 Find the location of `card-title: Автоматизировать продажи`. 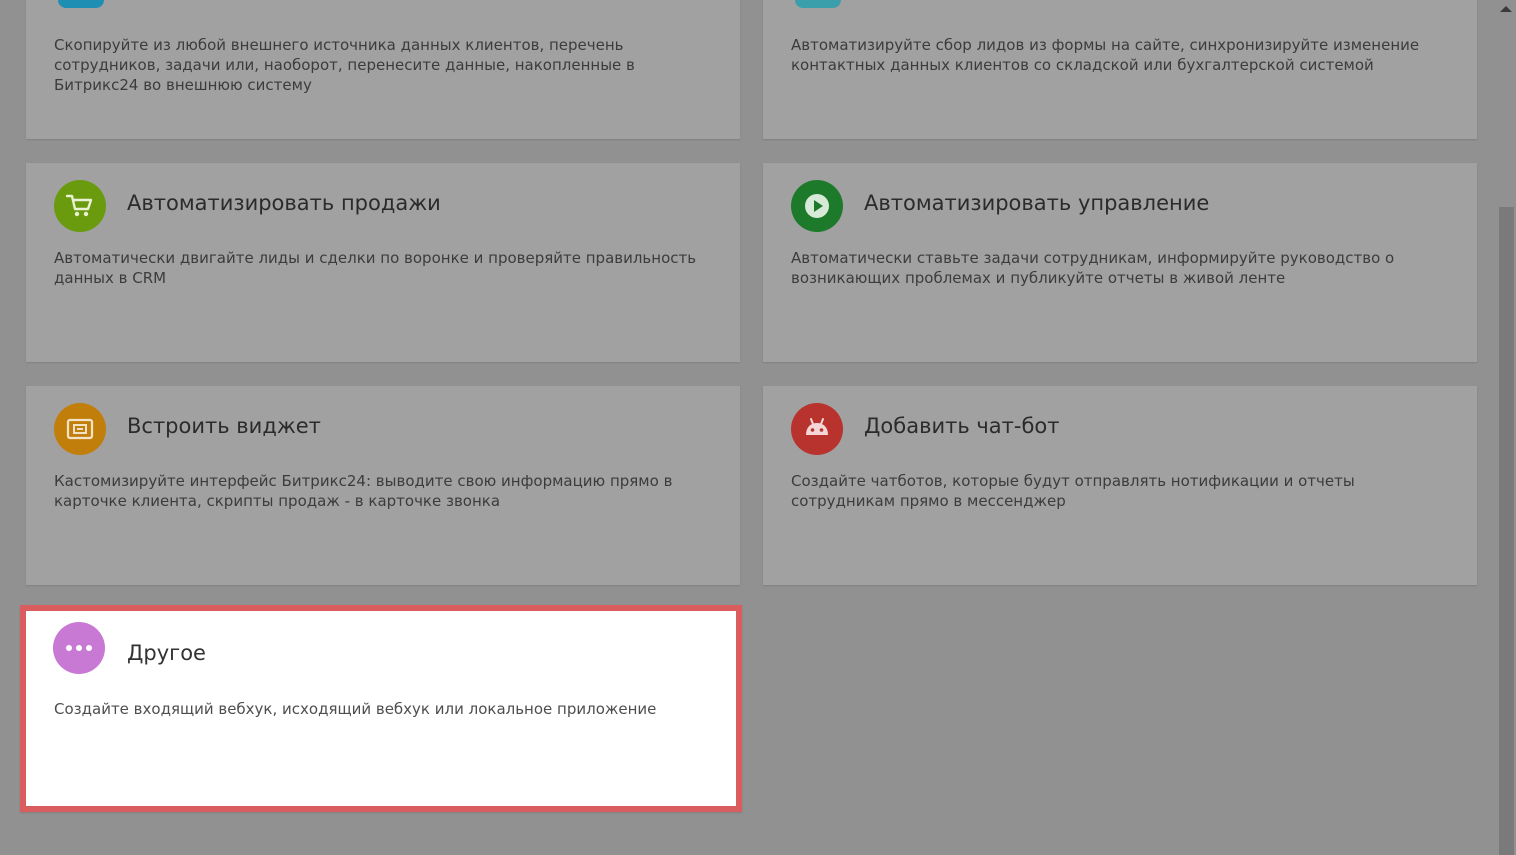

card-title: Автоматизировать продажи is located at coordinates (284, 203).